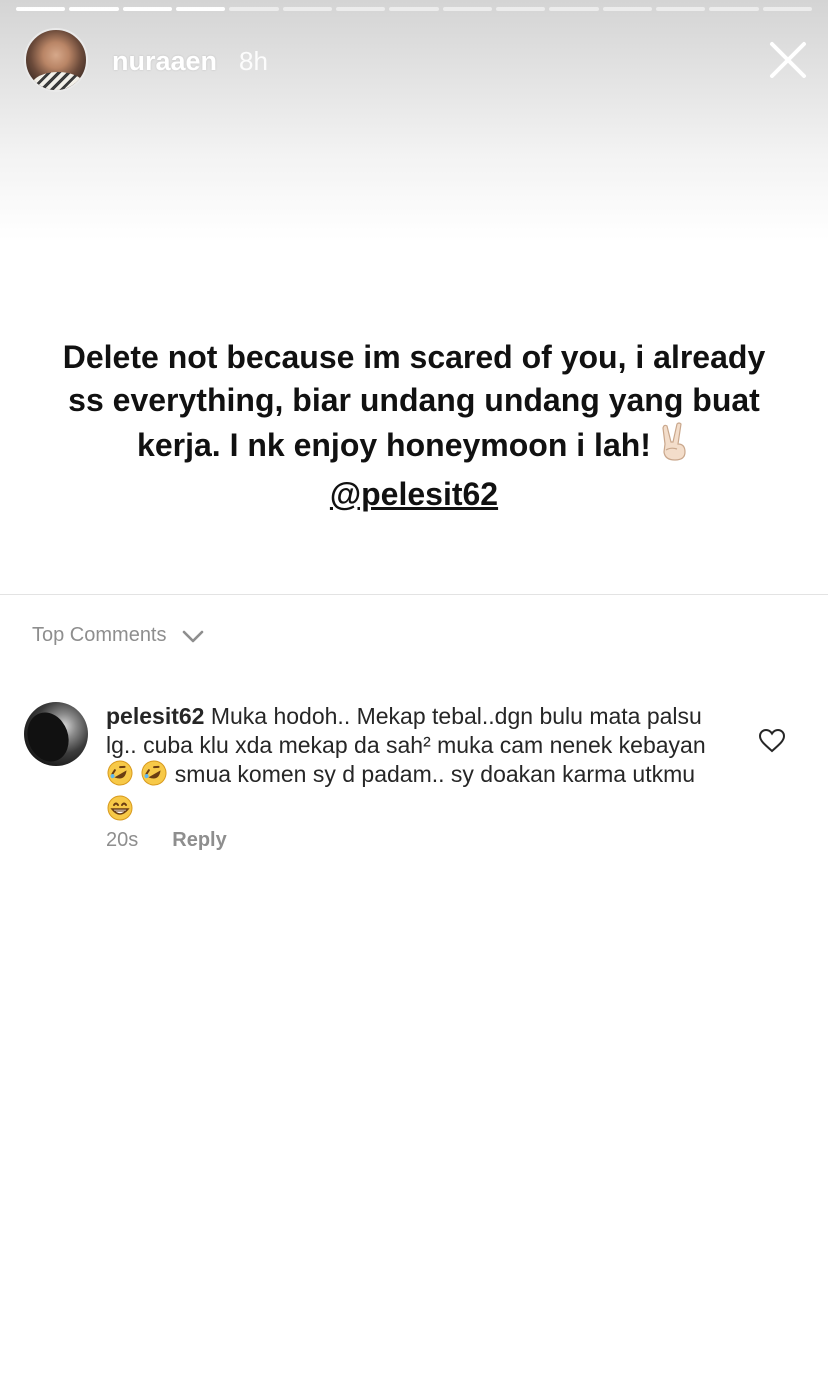 The image size is (828, 1395). I want to click on story-mention-link: @pelesit62, so click(414, 494).